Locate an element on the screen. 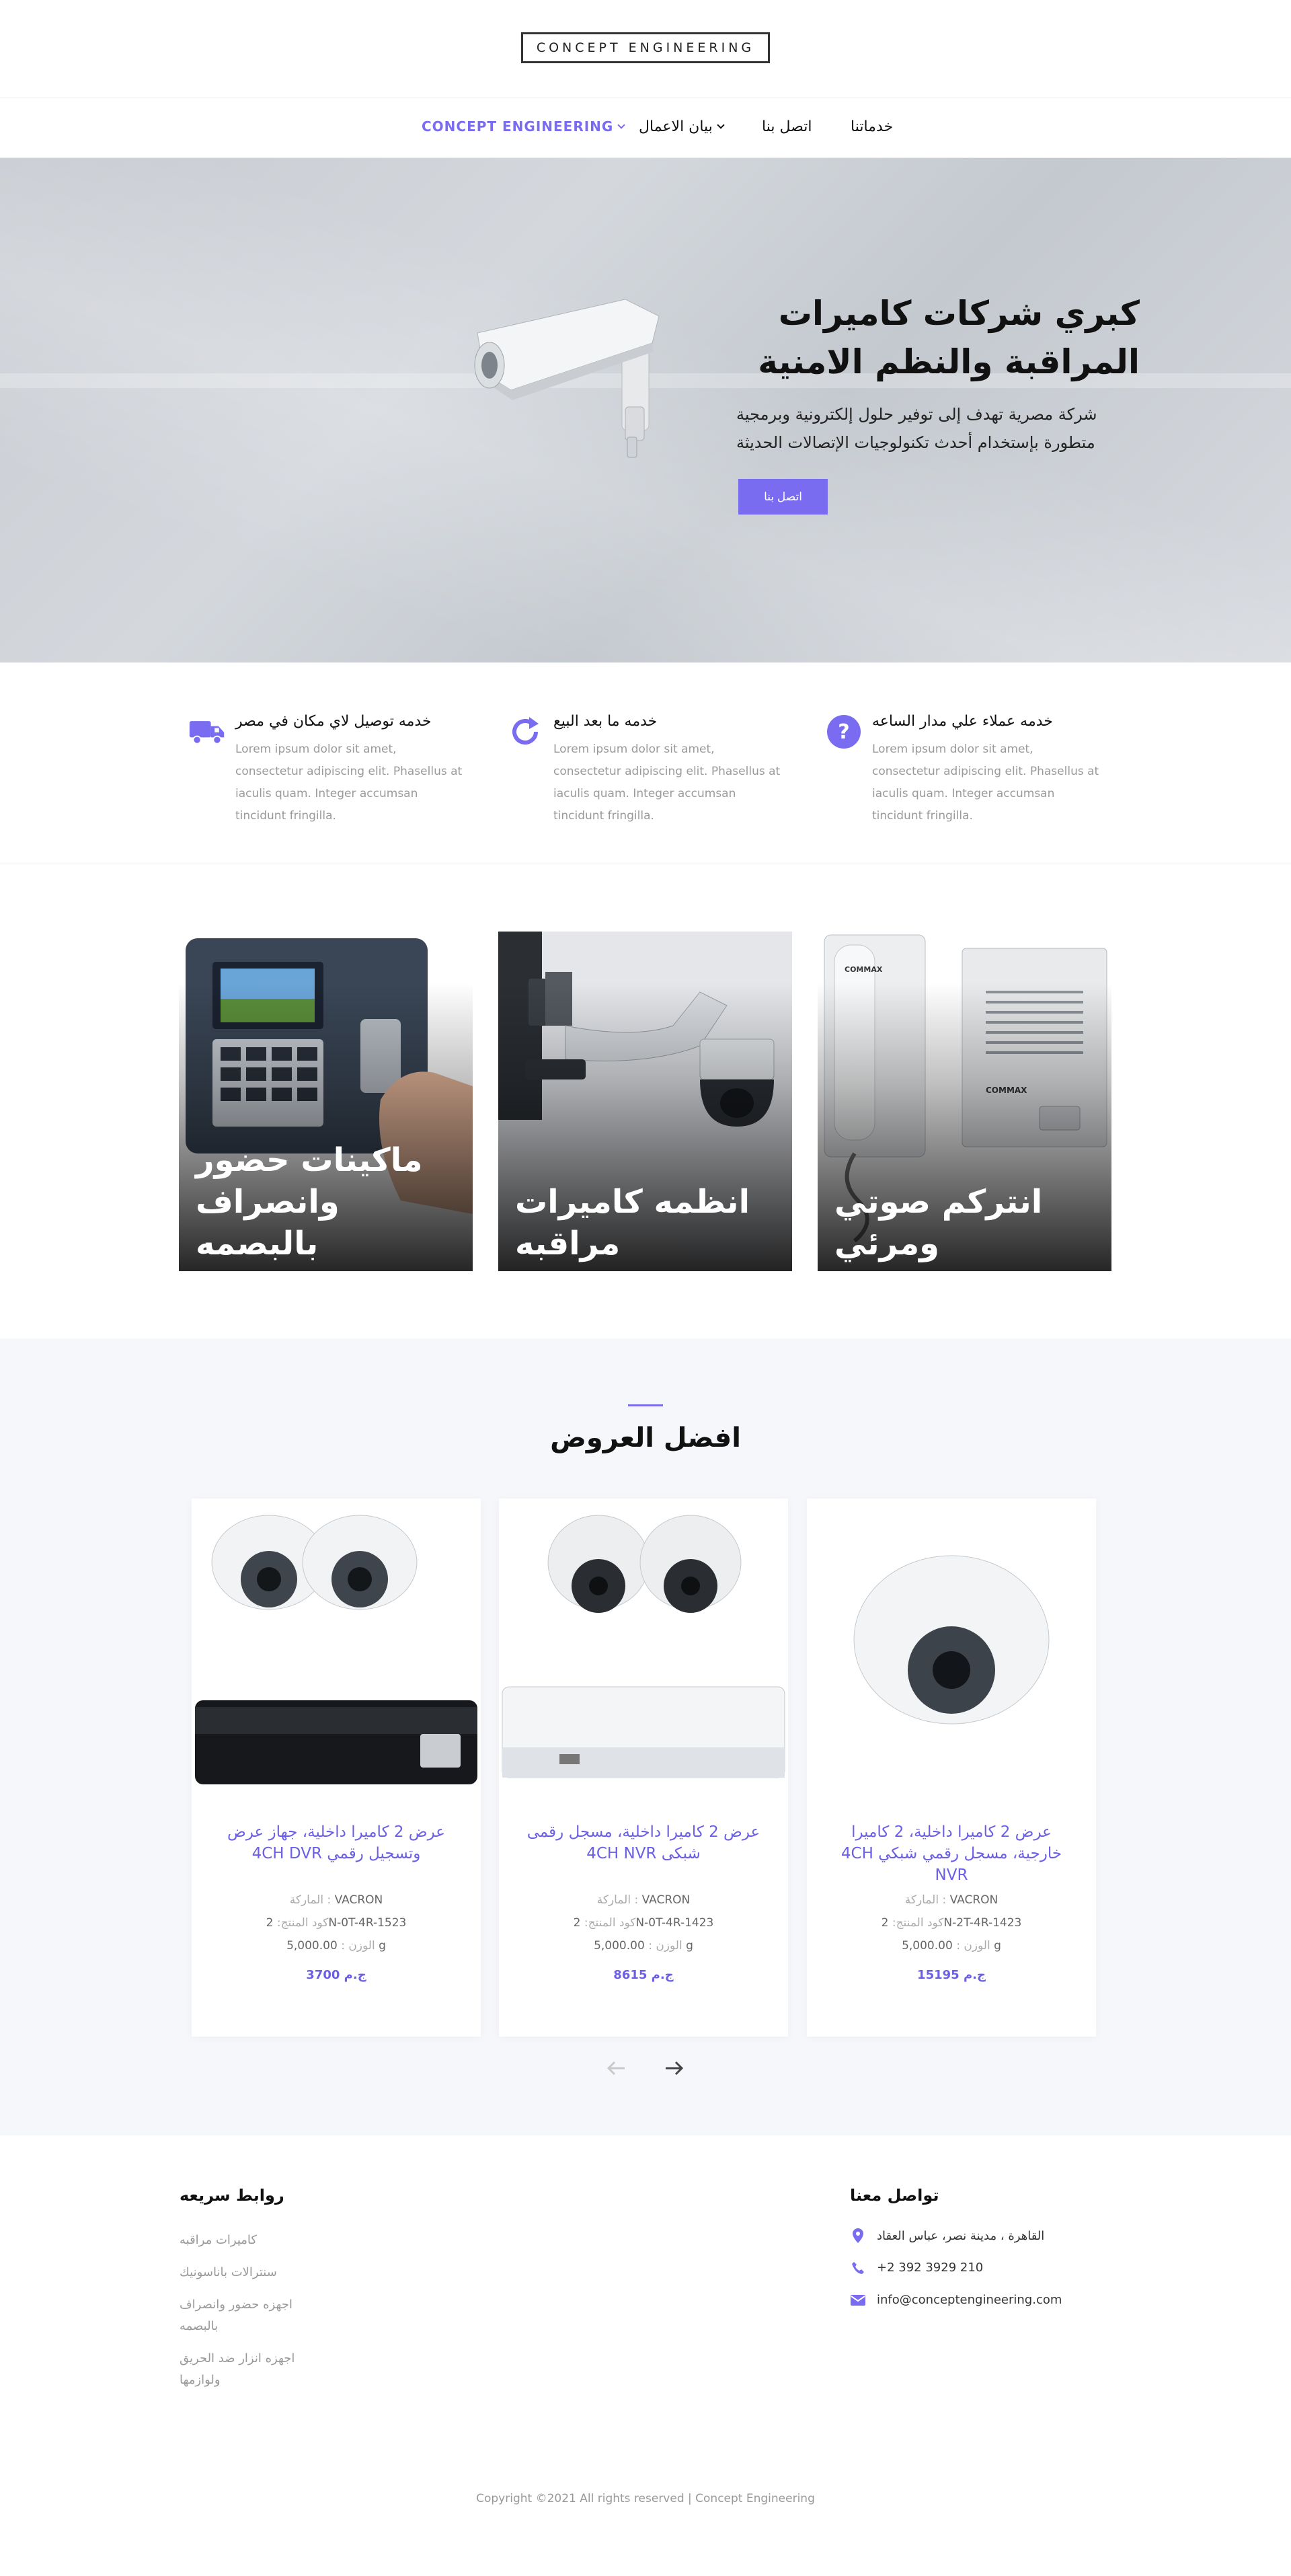 The image size is (1291, 2576). question-icon: ? is located at coordinates (844, 732).